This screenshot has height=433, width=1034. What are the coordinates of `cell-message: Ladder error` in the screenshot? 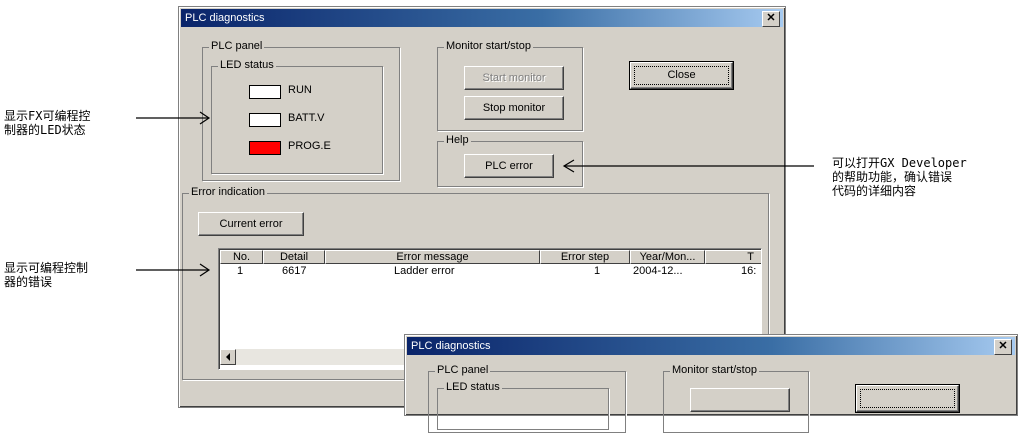 It's located at (424, 271).